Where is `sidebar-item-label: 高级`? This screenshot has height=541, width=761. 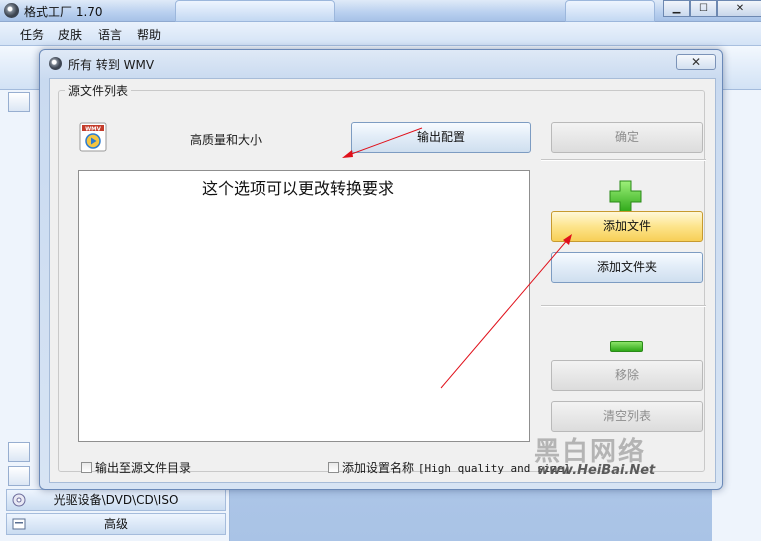 sidebar-item-label: 高级 is located at coordinates (115, 524).